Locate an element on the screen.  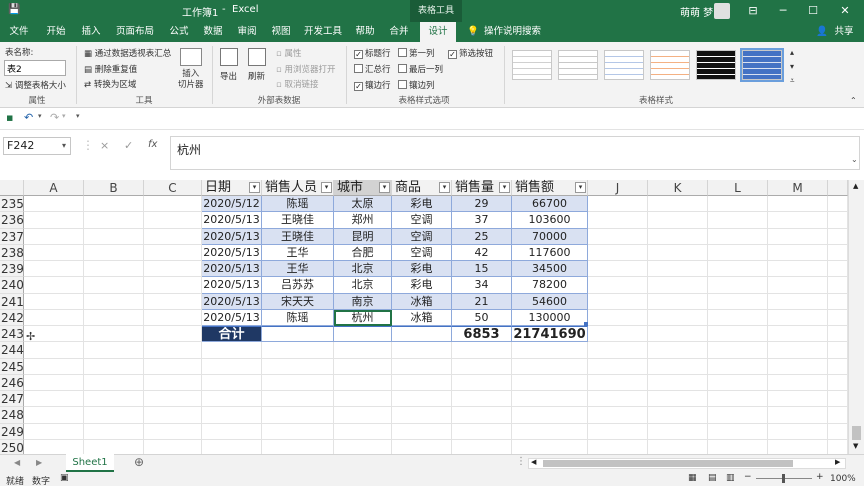
zoom-in-icon: + is located at coordinates (820, 477).